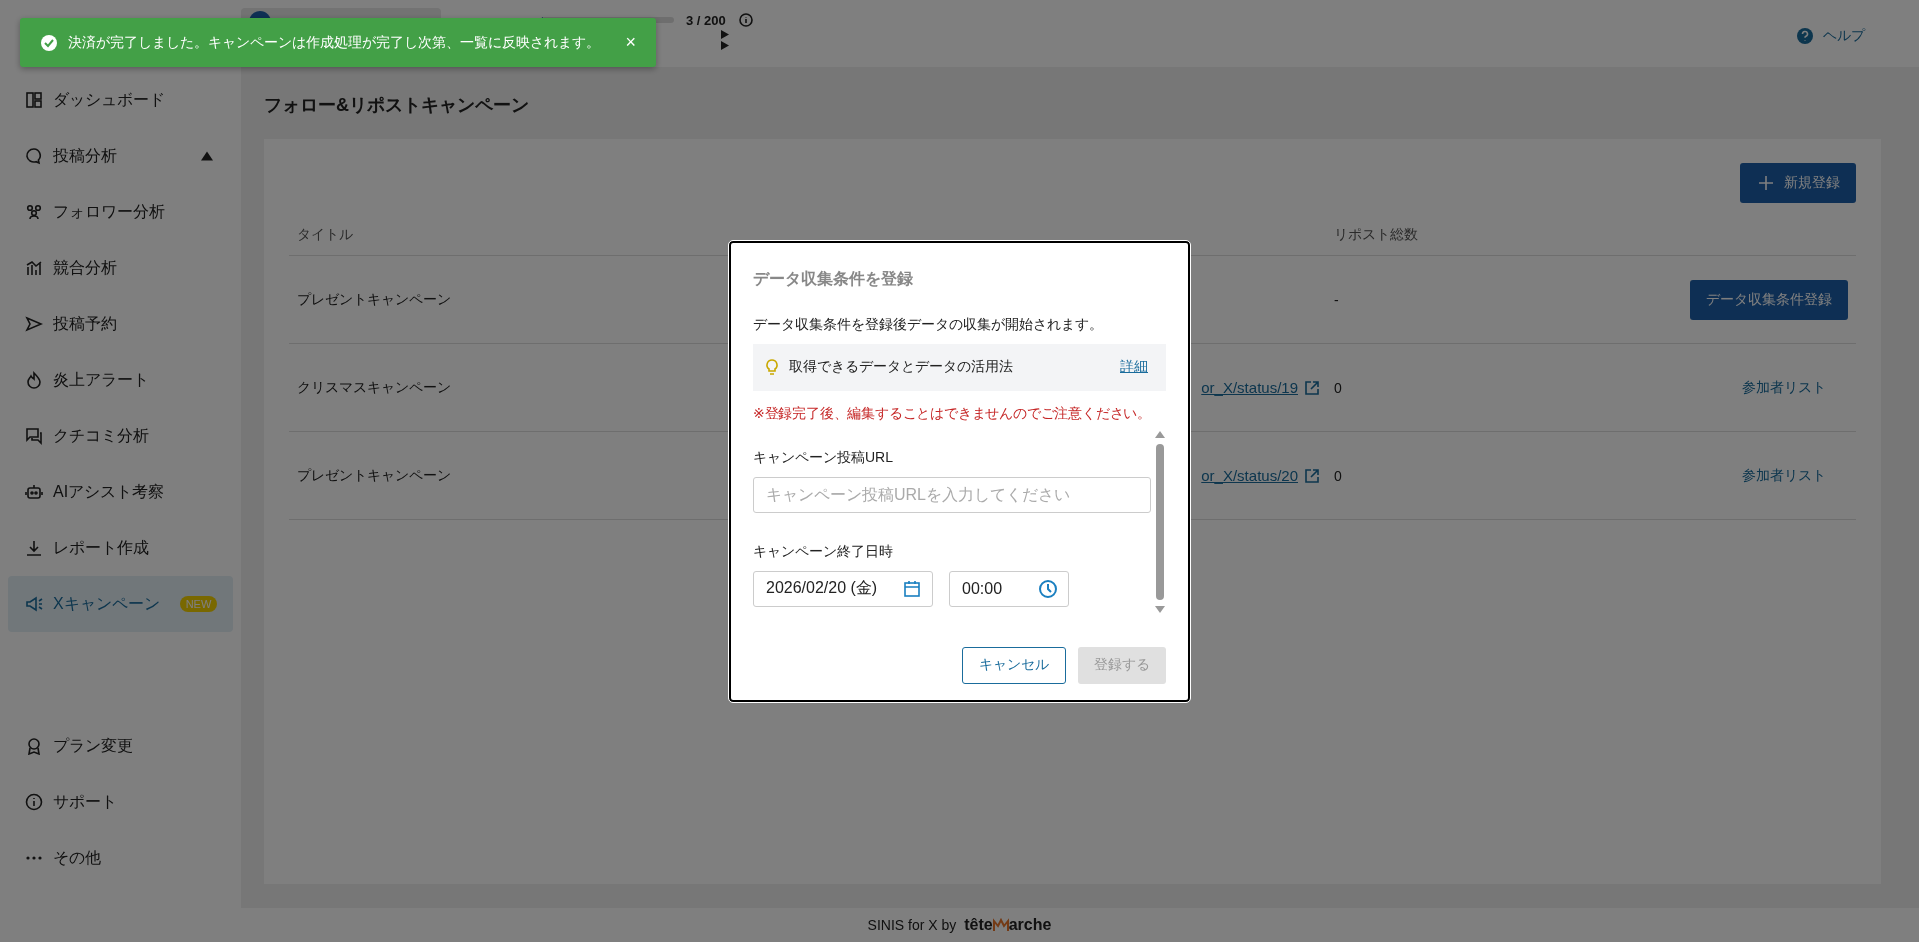 The height and width of the screenshot is (942, 1919). What do you see at coordinates (120, 548) in the screenshot?
I see `sidebar-item: レポート作成` at bounding box center [120, 548].